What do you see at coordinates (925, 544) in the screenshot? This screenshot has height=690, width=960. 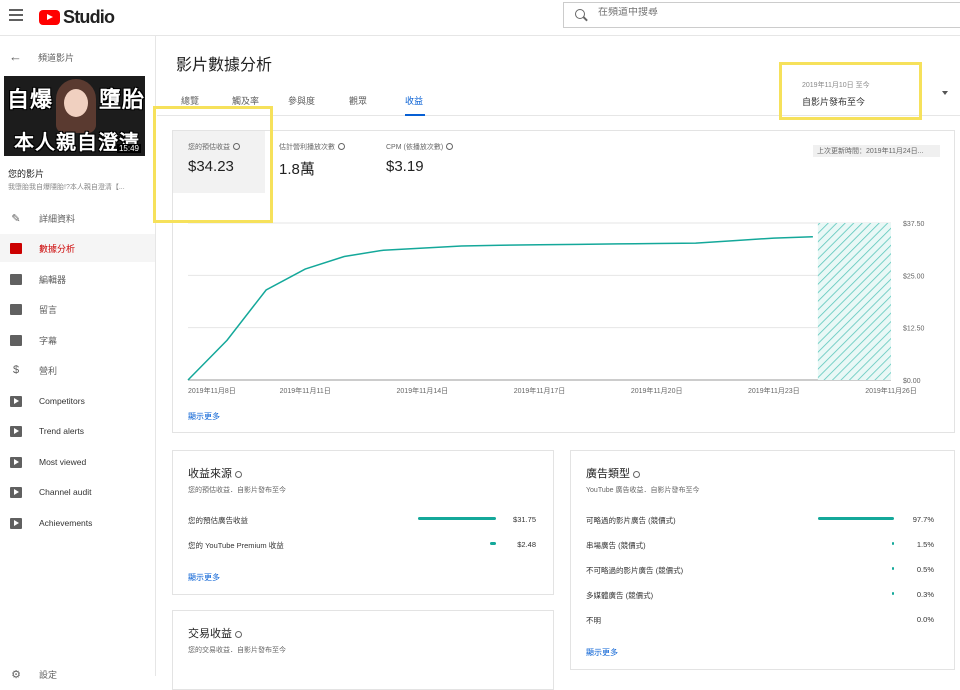 I see `ad-type-value: 1.5%` at bounding box center [925, 544].